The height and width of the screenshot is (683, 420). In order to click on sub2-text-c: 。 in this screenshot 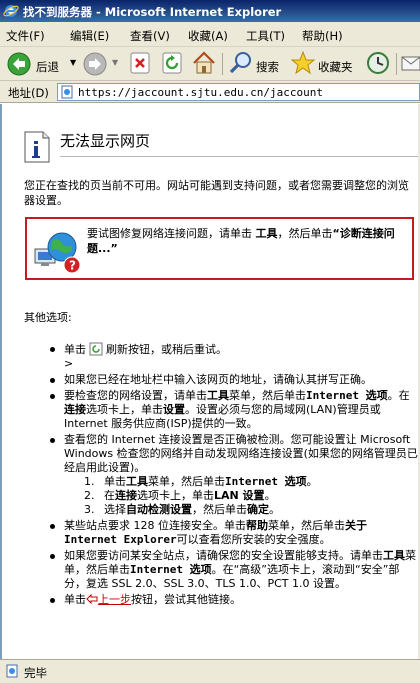, I will do `click(270, 495)`.